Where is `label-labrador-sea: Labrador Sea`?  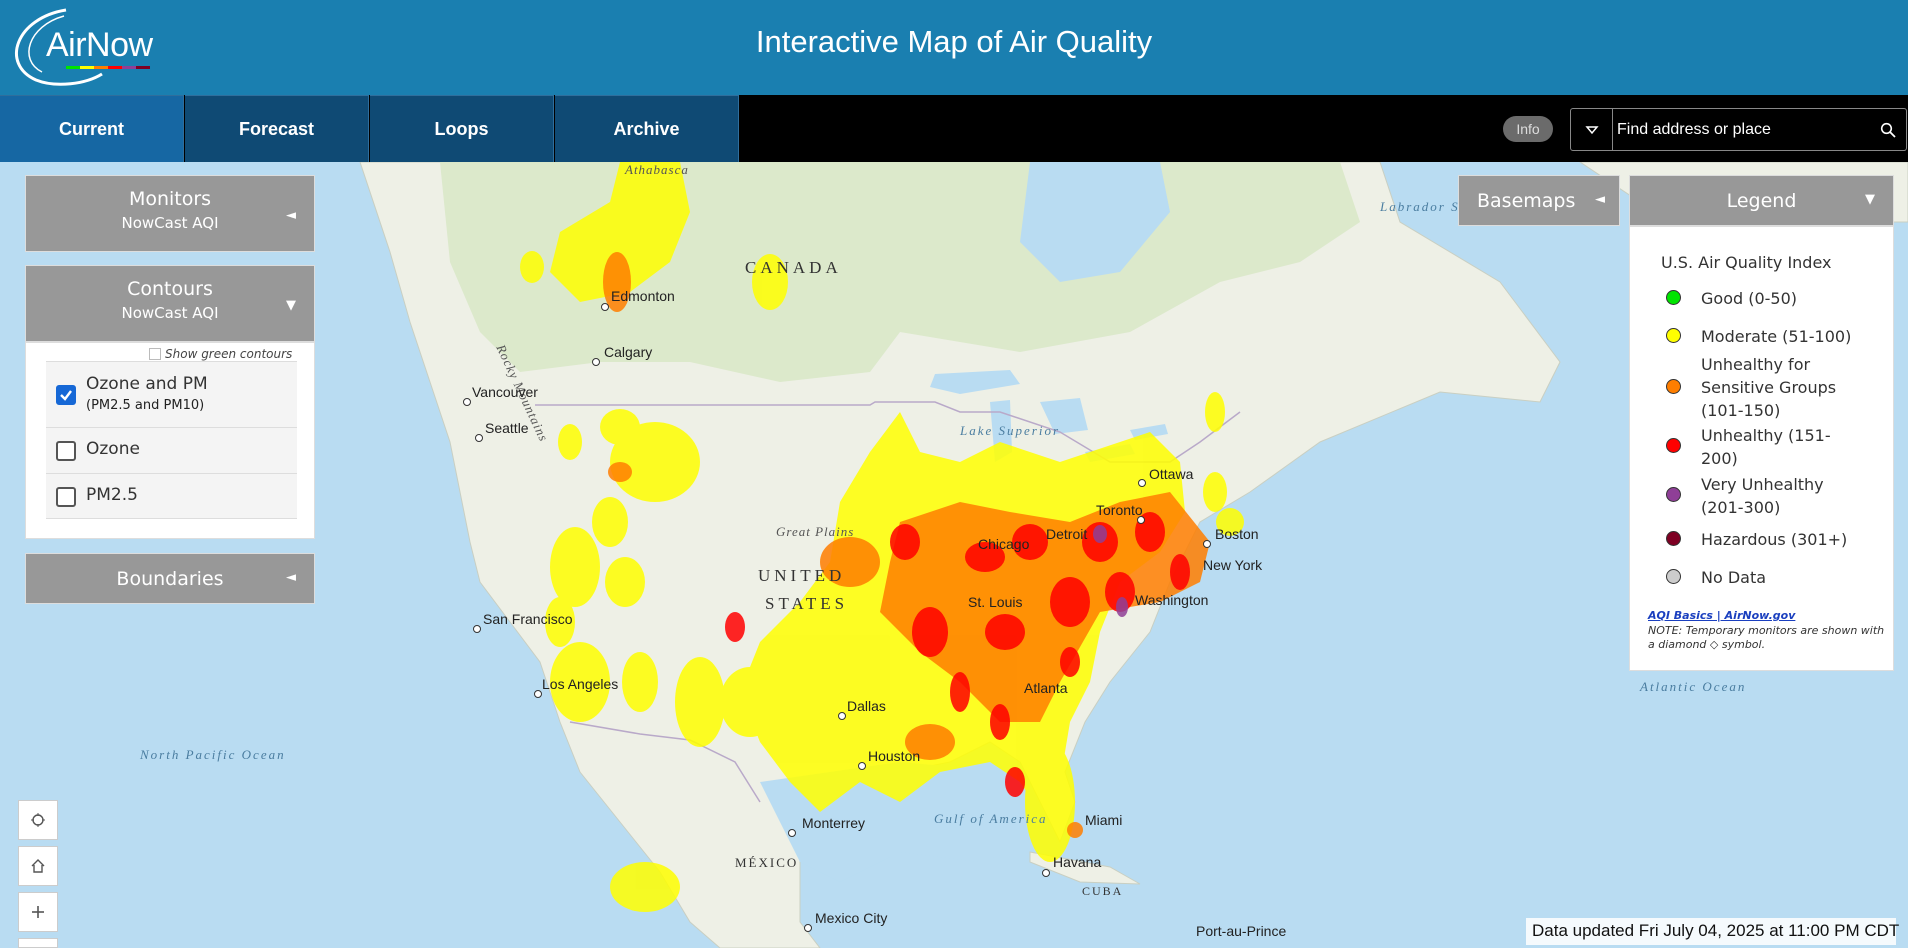 label-labrador-sea: Labrador Sea is located at coordinates (1428, 206).